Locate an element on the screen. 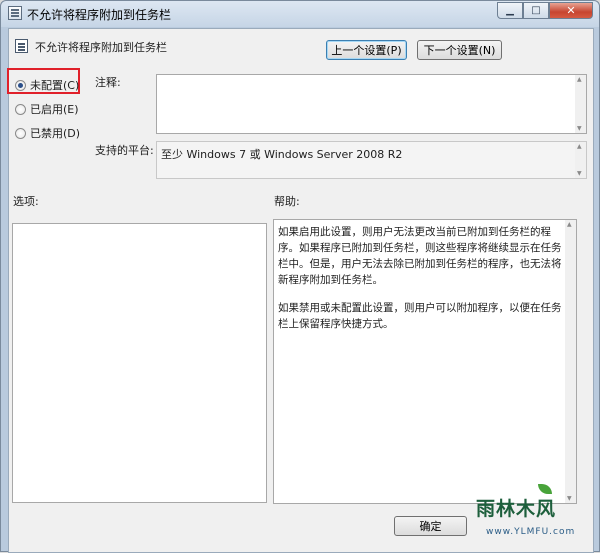 The image size is (600, 553). setting-name: 不允许将程序附加到任务栏 is located at coordinates (101, 47).